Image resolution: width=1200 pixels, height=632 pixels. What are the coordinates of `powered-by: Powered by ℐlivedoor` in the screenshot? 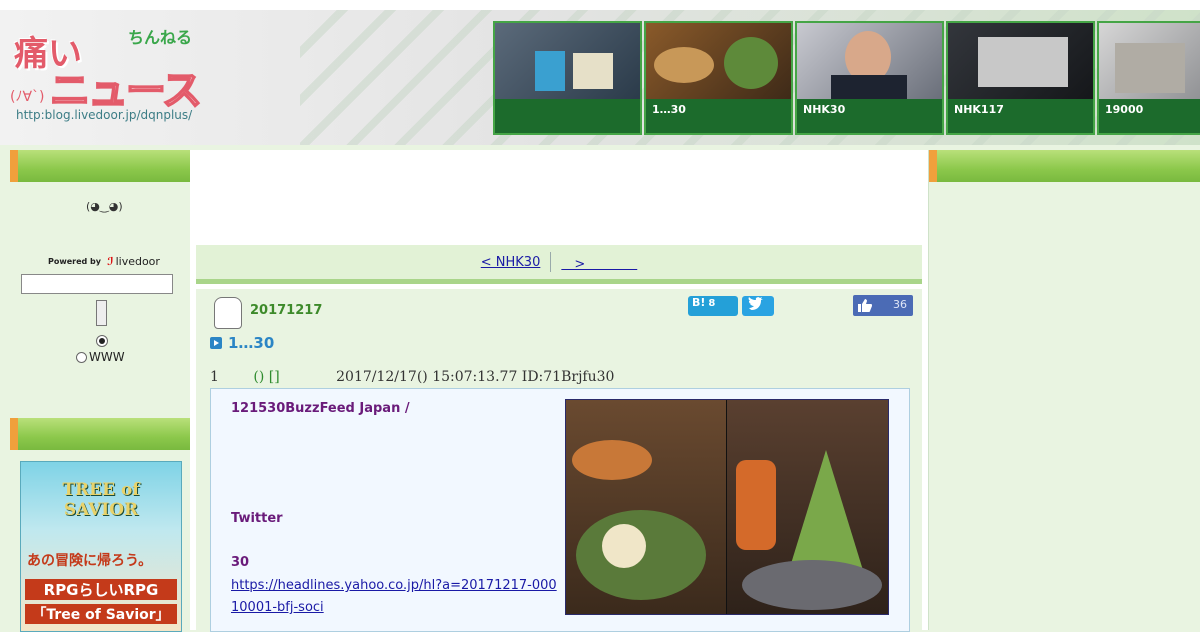 It's located at (104, 261).